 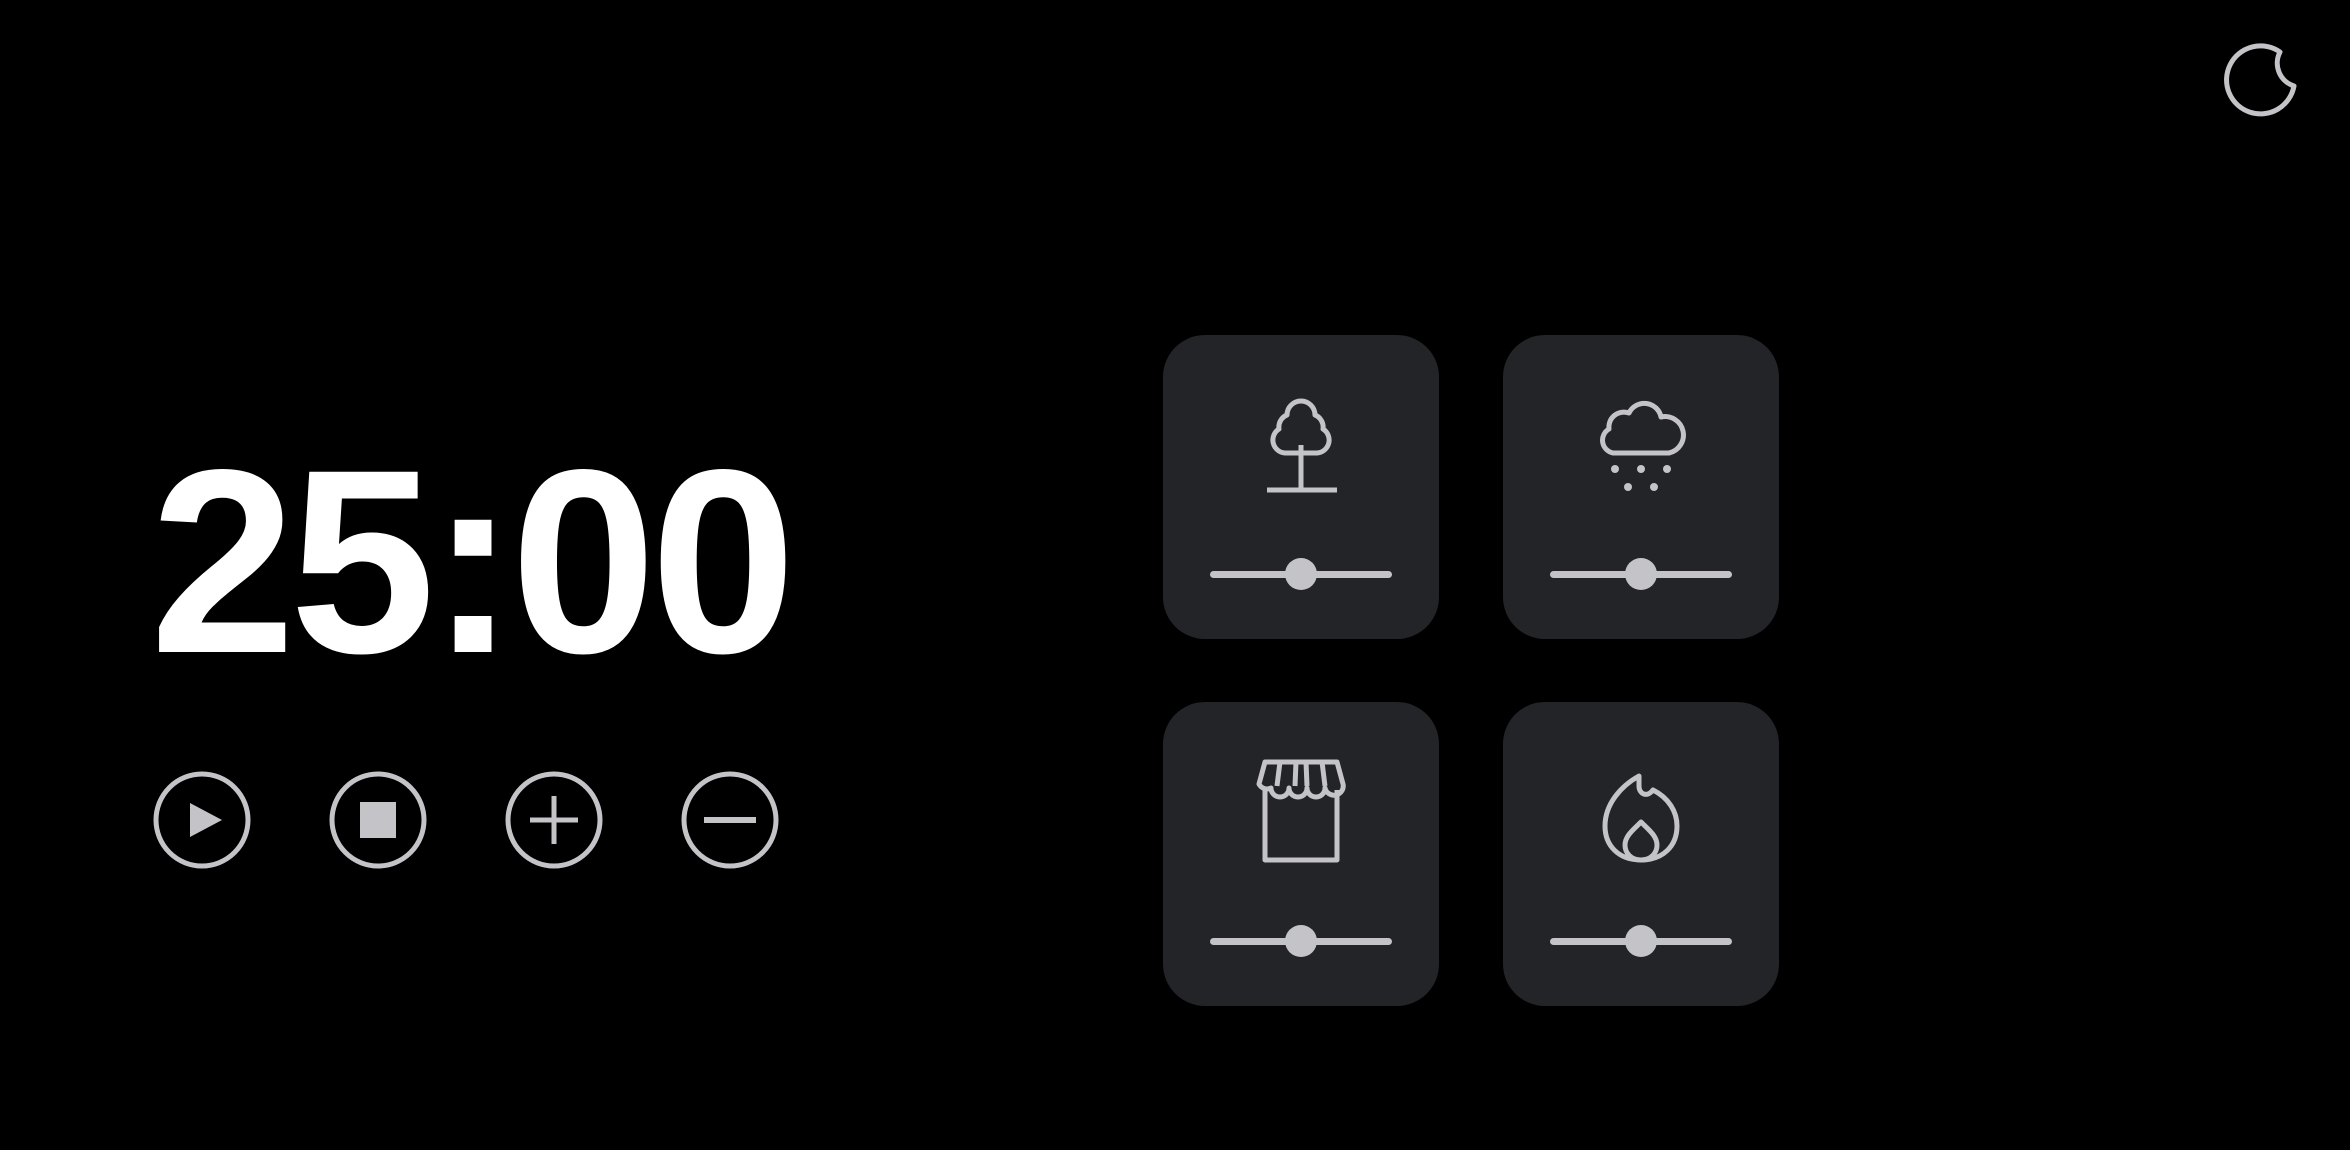 What do you see at coordinates (1641, 810) in the screenshot?
I see `fire-icon` at bounding box center [1641, 810].